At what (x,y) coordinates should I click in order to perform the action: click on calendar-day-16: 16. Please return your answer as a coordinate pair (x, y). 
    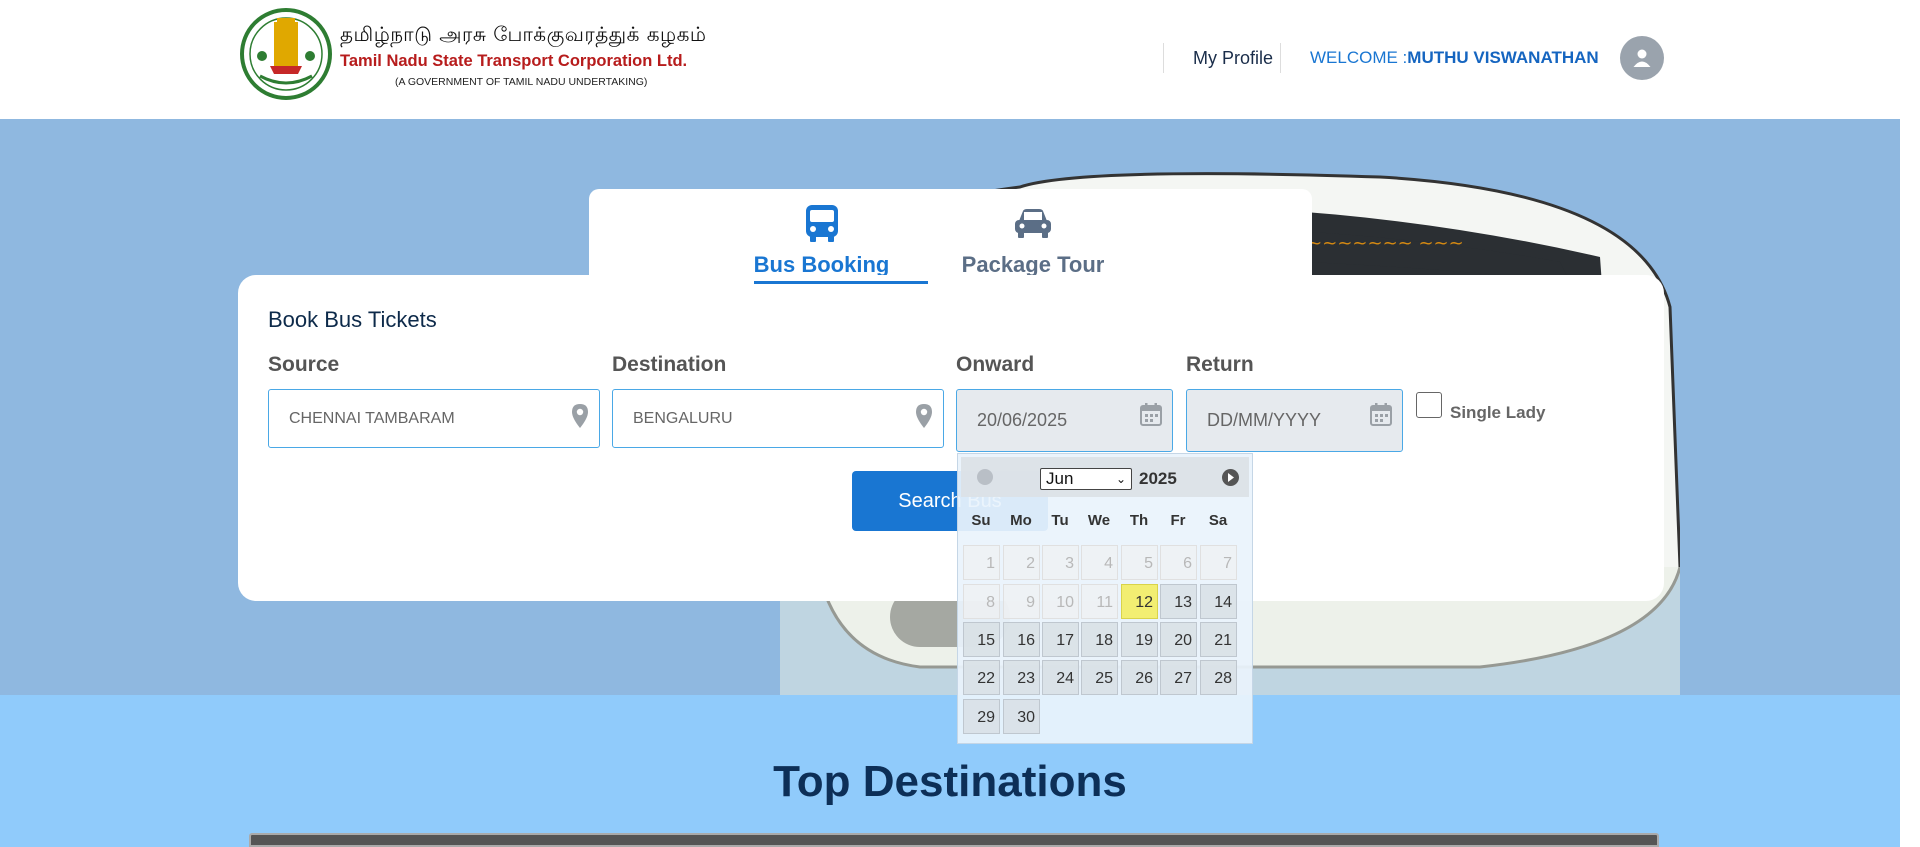
    Looking at the image, I should click on (1021, 639).